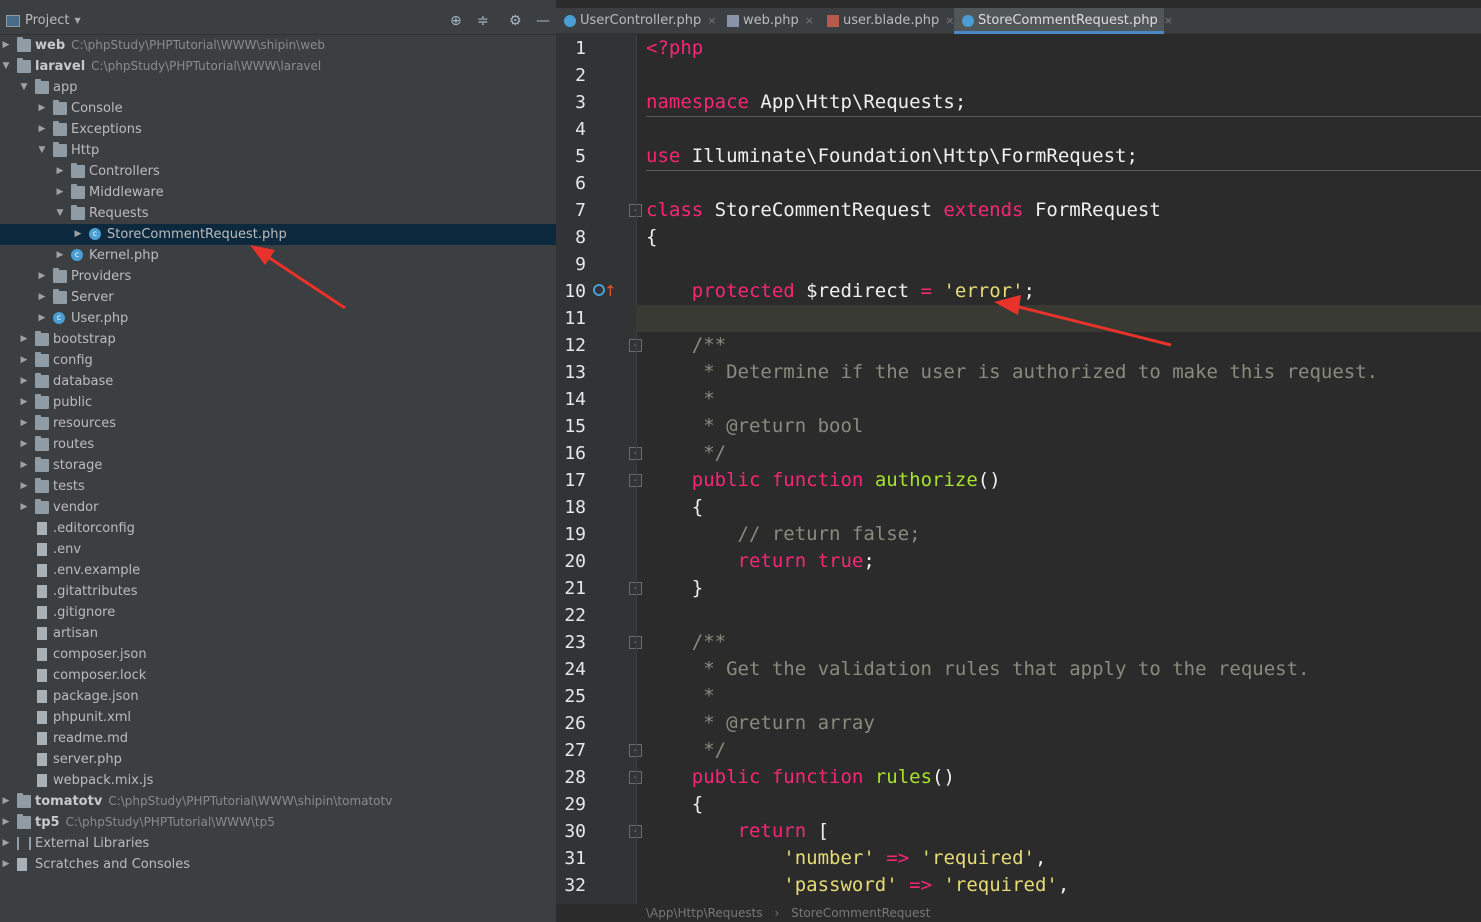 This screenshot has width=1481, height=922. Describe the element at coordinates (278, 276) in the screenshot. I see `tree-item: ▶ Providers` at that location.